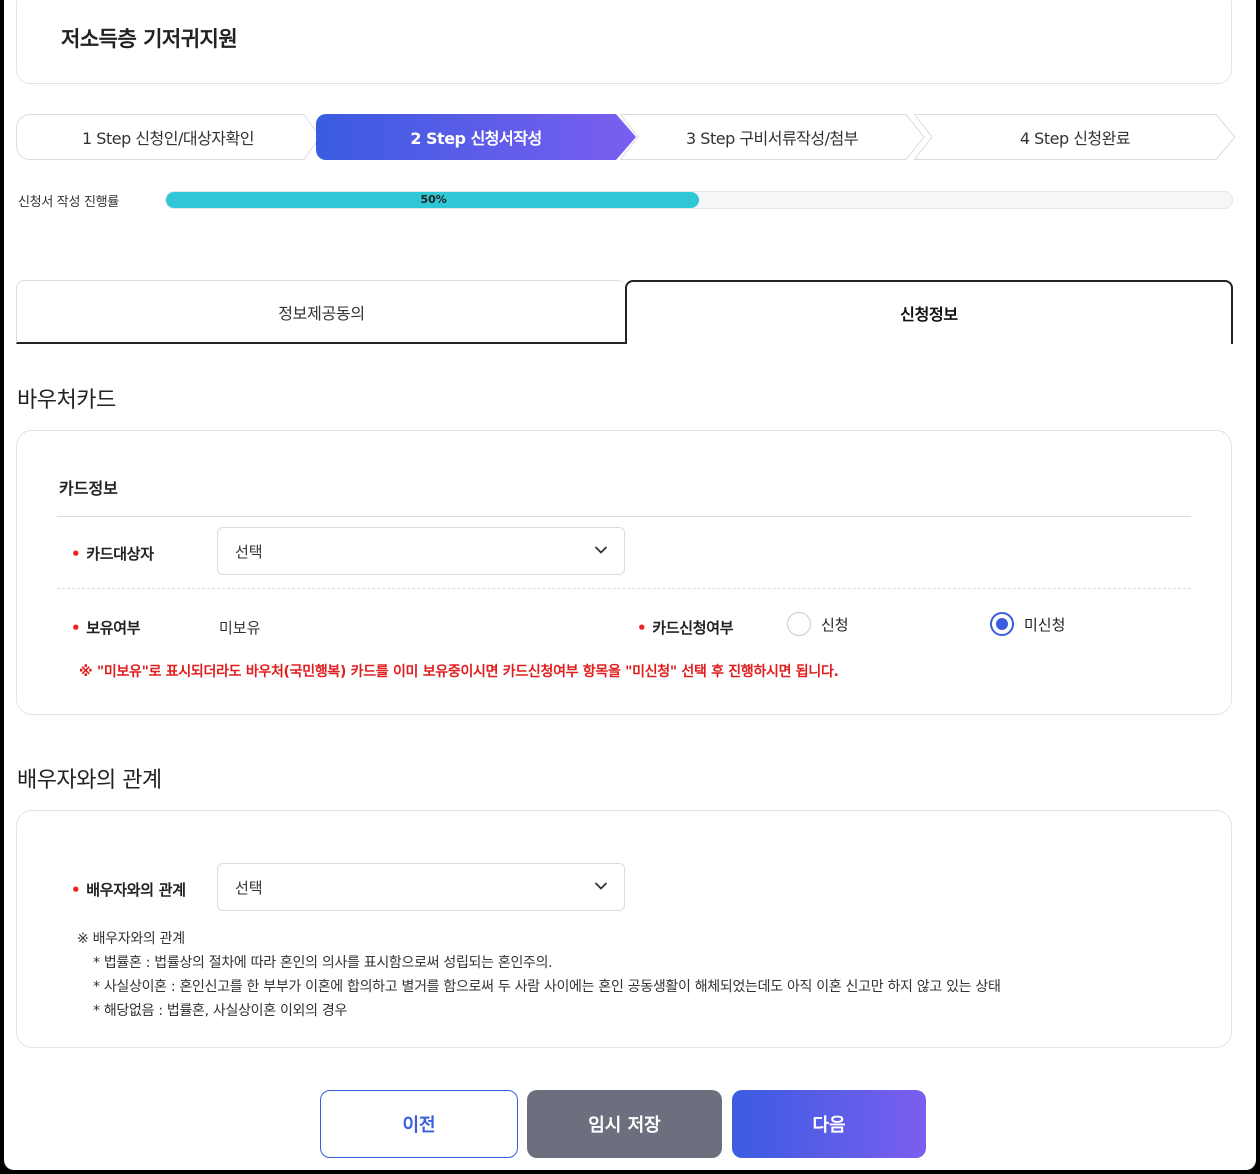 This screenshot has height=1174, width=1260. What do you see at coordinates (136, 890) in the screenshot?
I see `spouse-relation-label-text: 배우자와의 관계` at bounding box center [136, 890].